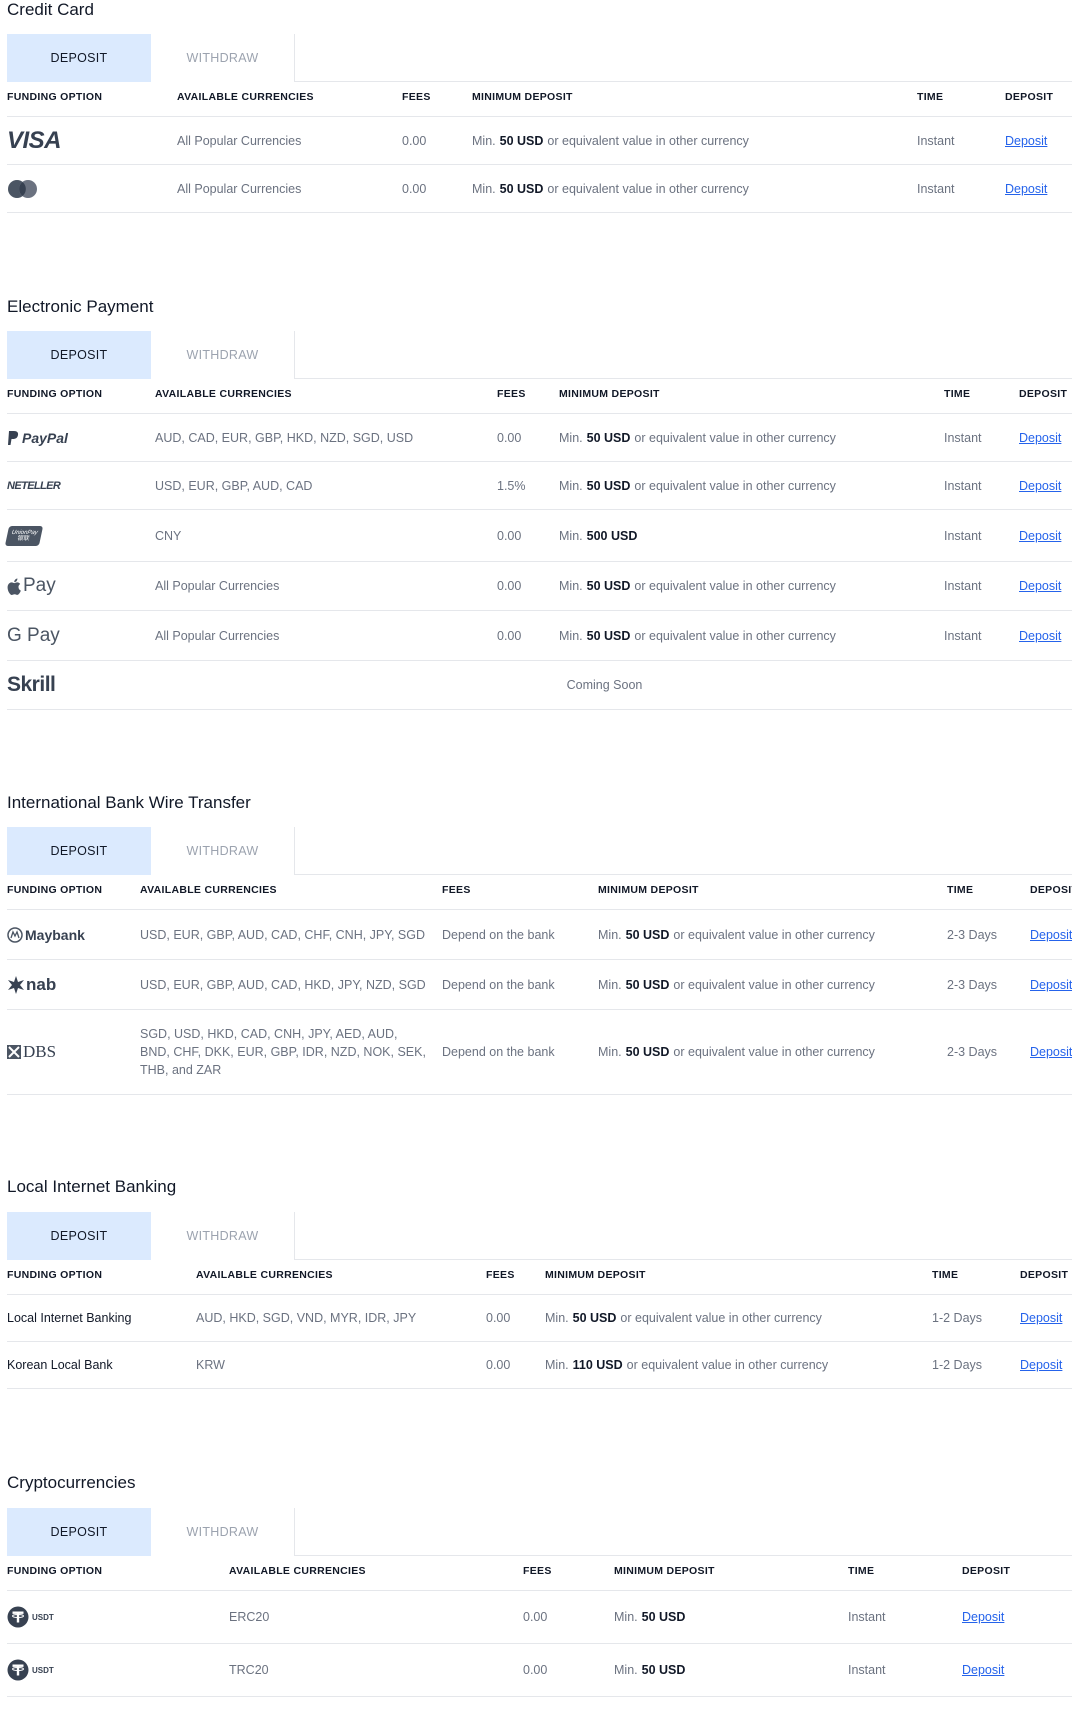 The image size is (1072, 1713). I want to click on nab-star-icon, so click(16, 984).